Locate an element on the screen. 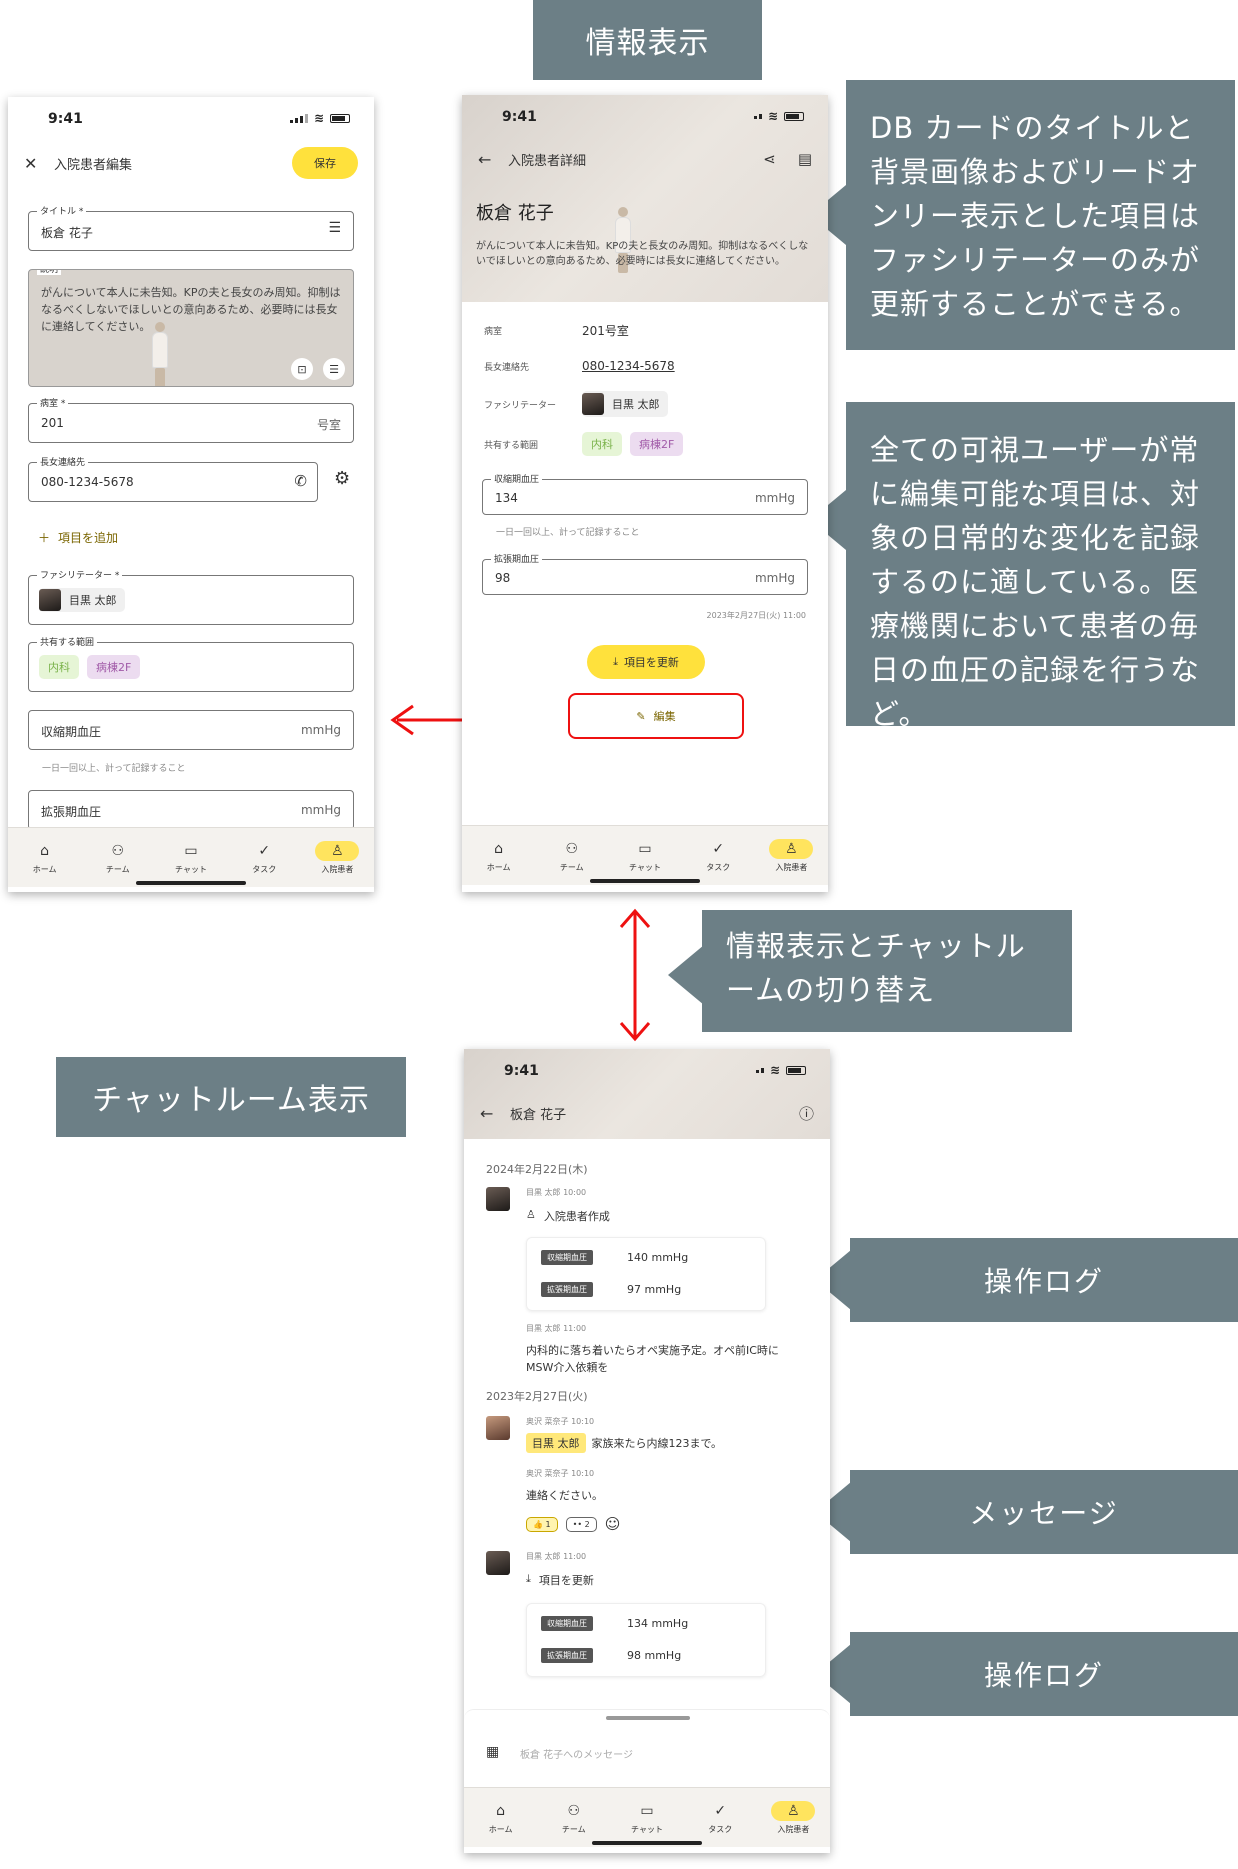  title-field: タイトル * 板倉 花子 ☰ is located at coordinates (191, 227).